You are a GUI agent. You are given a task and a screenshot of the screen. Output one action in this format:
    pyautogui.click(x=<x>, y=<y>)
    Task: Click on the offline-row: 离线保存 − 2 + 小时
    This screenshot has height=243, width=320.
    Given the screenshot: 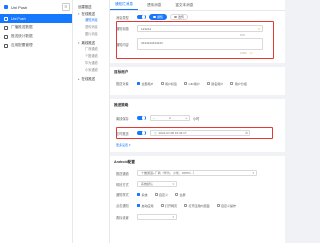 What is the action you would take?
    pyautogui.click(x=158, y=118)
    